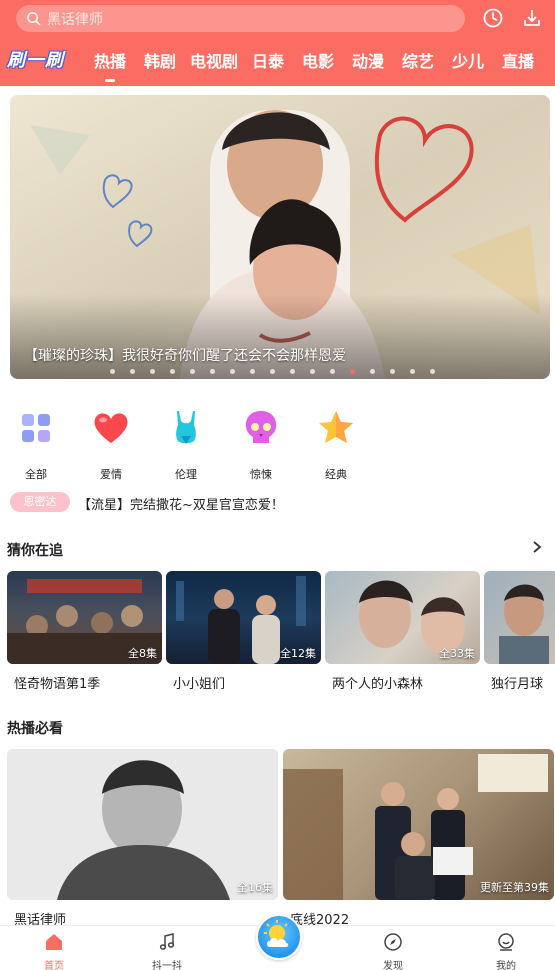 The height and width of the screenshot is (970, 555). I want to click on hot-card: 更新至第39集 底线2022, so click(418, 838).